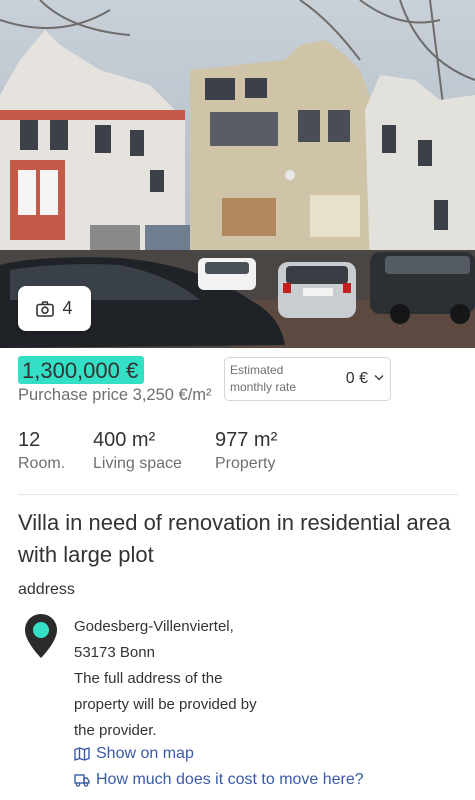  What do you see at coordinates (263, 378) in the screenshot?
I see `monthly-rate-label: Estimated monthly rate` at bounding box center [263, 378].